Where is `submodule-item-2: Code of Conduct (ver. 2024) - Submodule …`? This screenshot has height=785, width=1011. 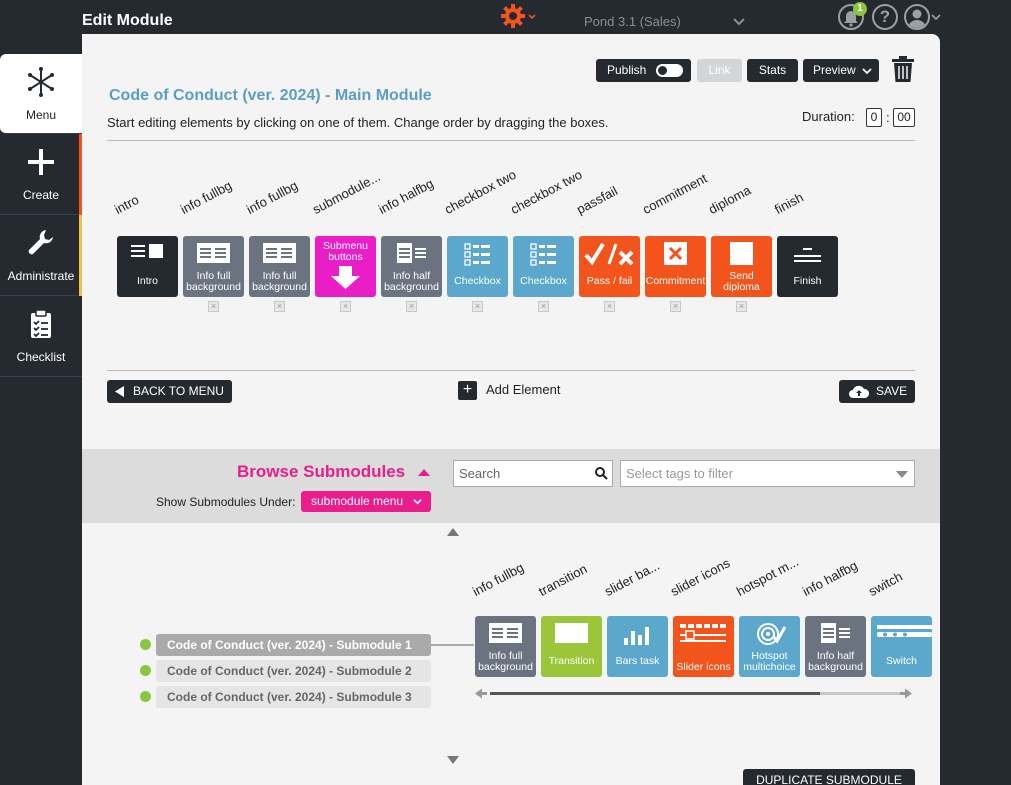
submodule-item-2: Code of Conduct (ver. 2024) - Submodule … is located at coordinates (293, 671).